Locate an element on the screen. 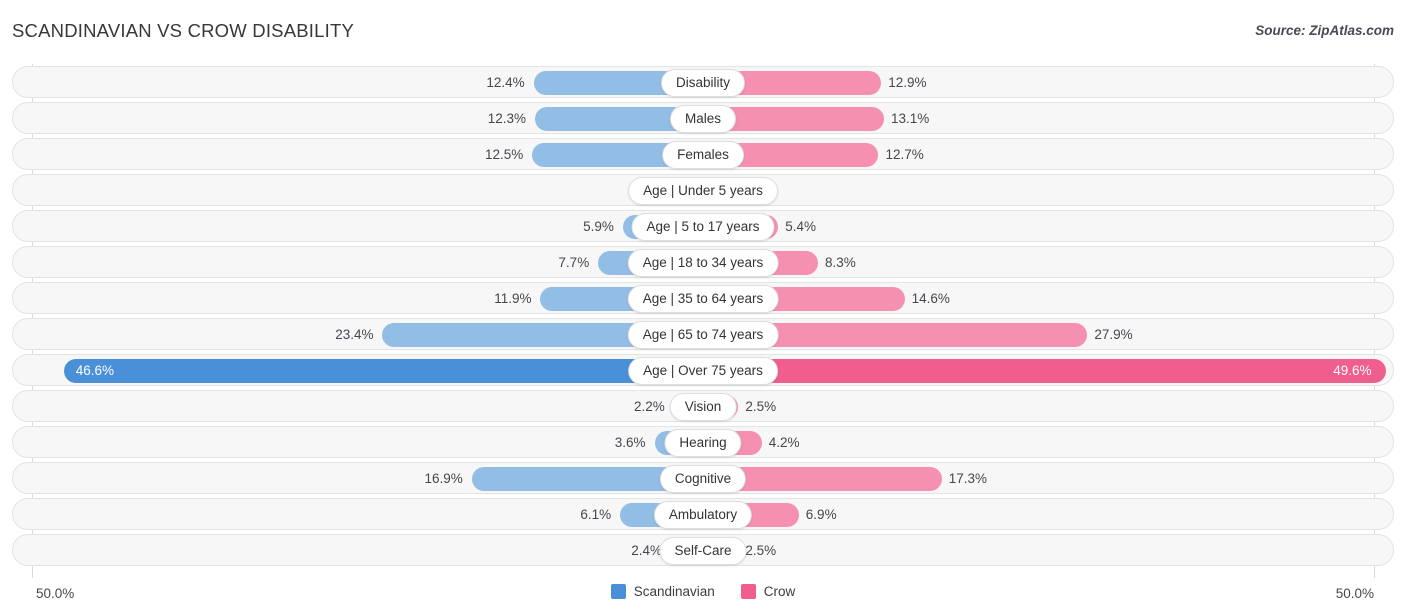 Image resolution: width=1406 pixels, height=612 pixels. row-label-pill: Ambulatory is located at coordinates (703, 515).